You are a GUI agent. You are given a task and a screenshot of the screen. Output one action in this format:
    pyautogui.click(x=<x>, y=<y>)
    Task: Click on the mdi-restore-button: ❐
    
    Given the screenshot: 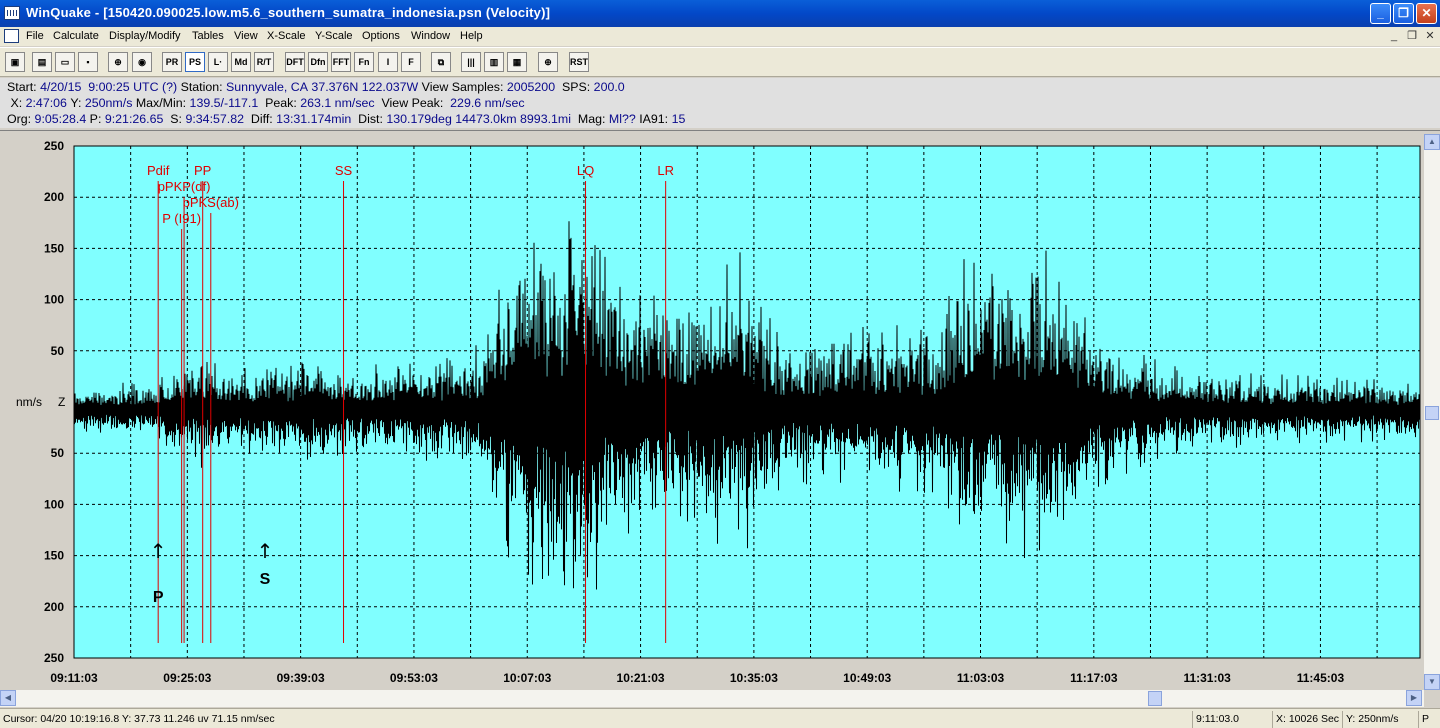 What is the action you would take?
    pyautogui.click(x=1412, y=36)
    